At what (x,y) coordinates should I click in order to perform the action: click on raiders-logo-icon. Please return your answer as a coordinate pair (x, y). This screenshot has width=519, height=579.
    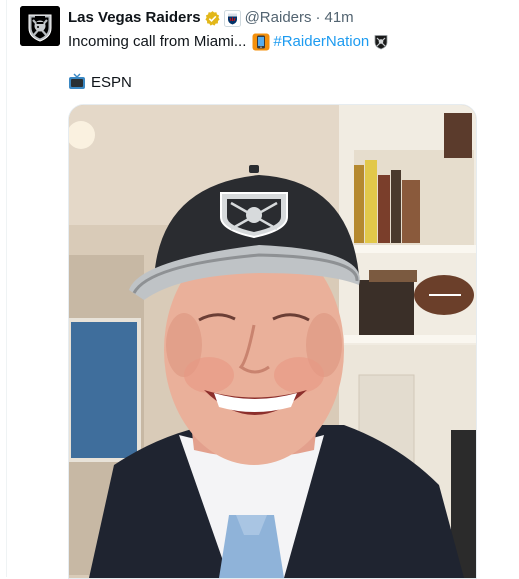
    Looking at the image, I should click on (40, 26).